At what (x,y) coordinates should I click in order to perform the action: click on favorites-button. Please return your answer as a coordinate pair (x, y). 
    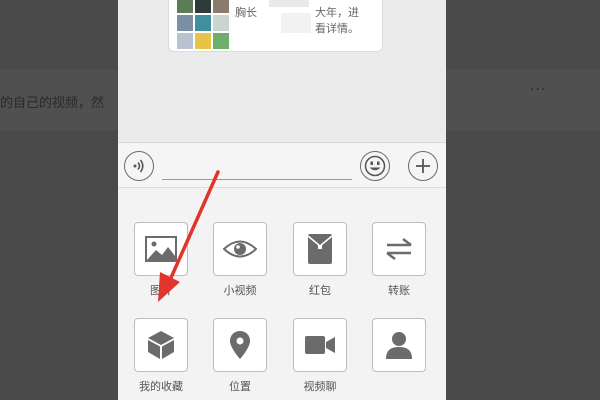
    Looking at the image, I should click on (161, 345).